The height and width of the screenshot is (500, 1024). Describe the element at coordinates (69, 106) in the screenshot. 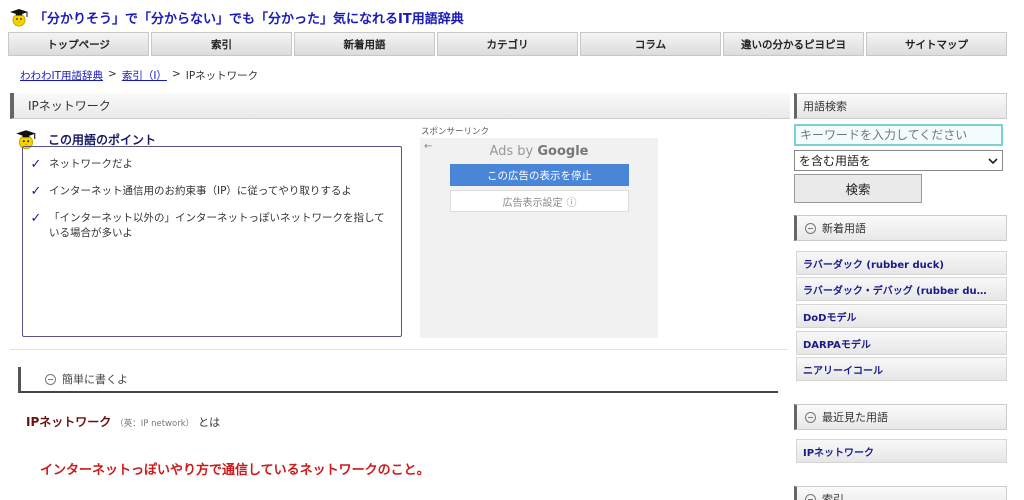

I see `page-title-text: IPネットワーク` at that location.